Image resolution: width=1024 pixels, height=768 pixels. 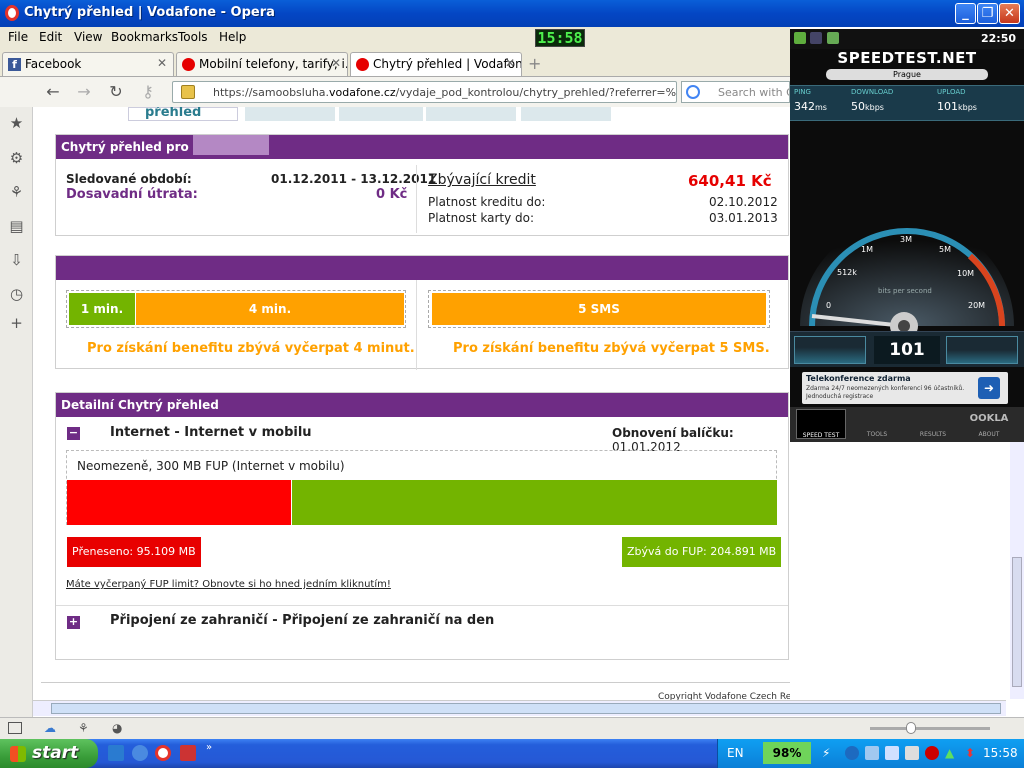 What do you see at coordinates (144, 37) in the screenshot?
I see `menu-bookmarks: Bookmarks` at bounding box center [144, 37].